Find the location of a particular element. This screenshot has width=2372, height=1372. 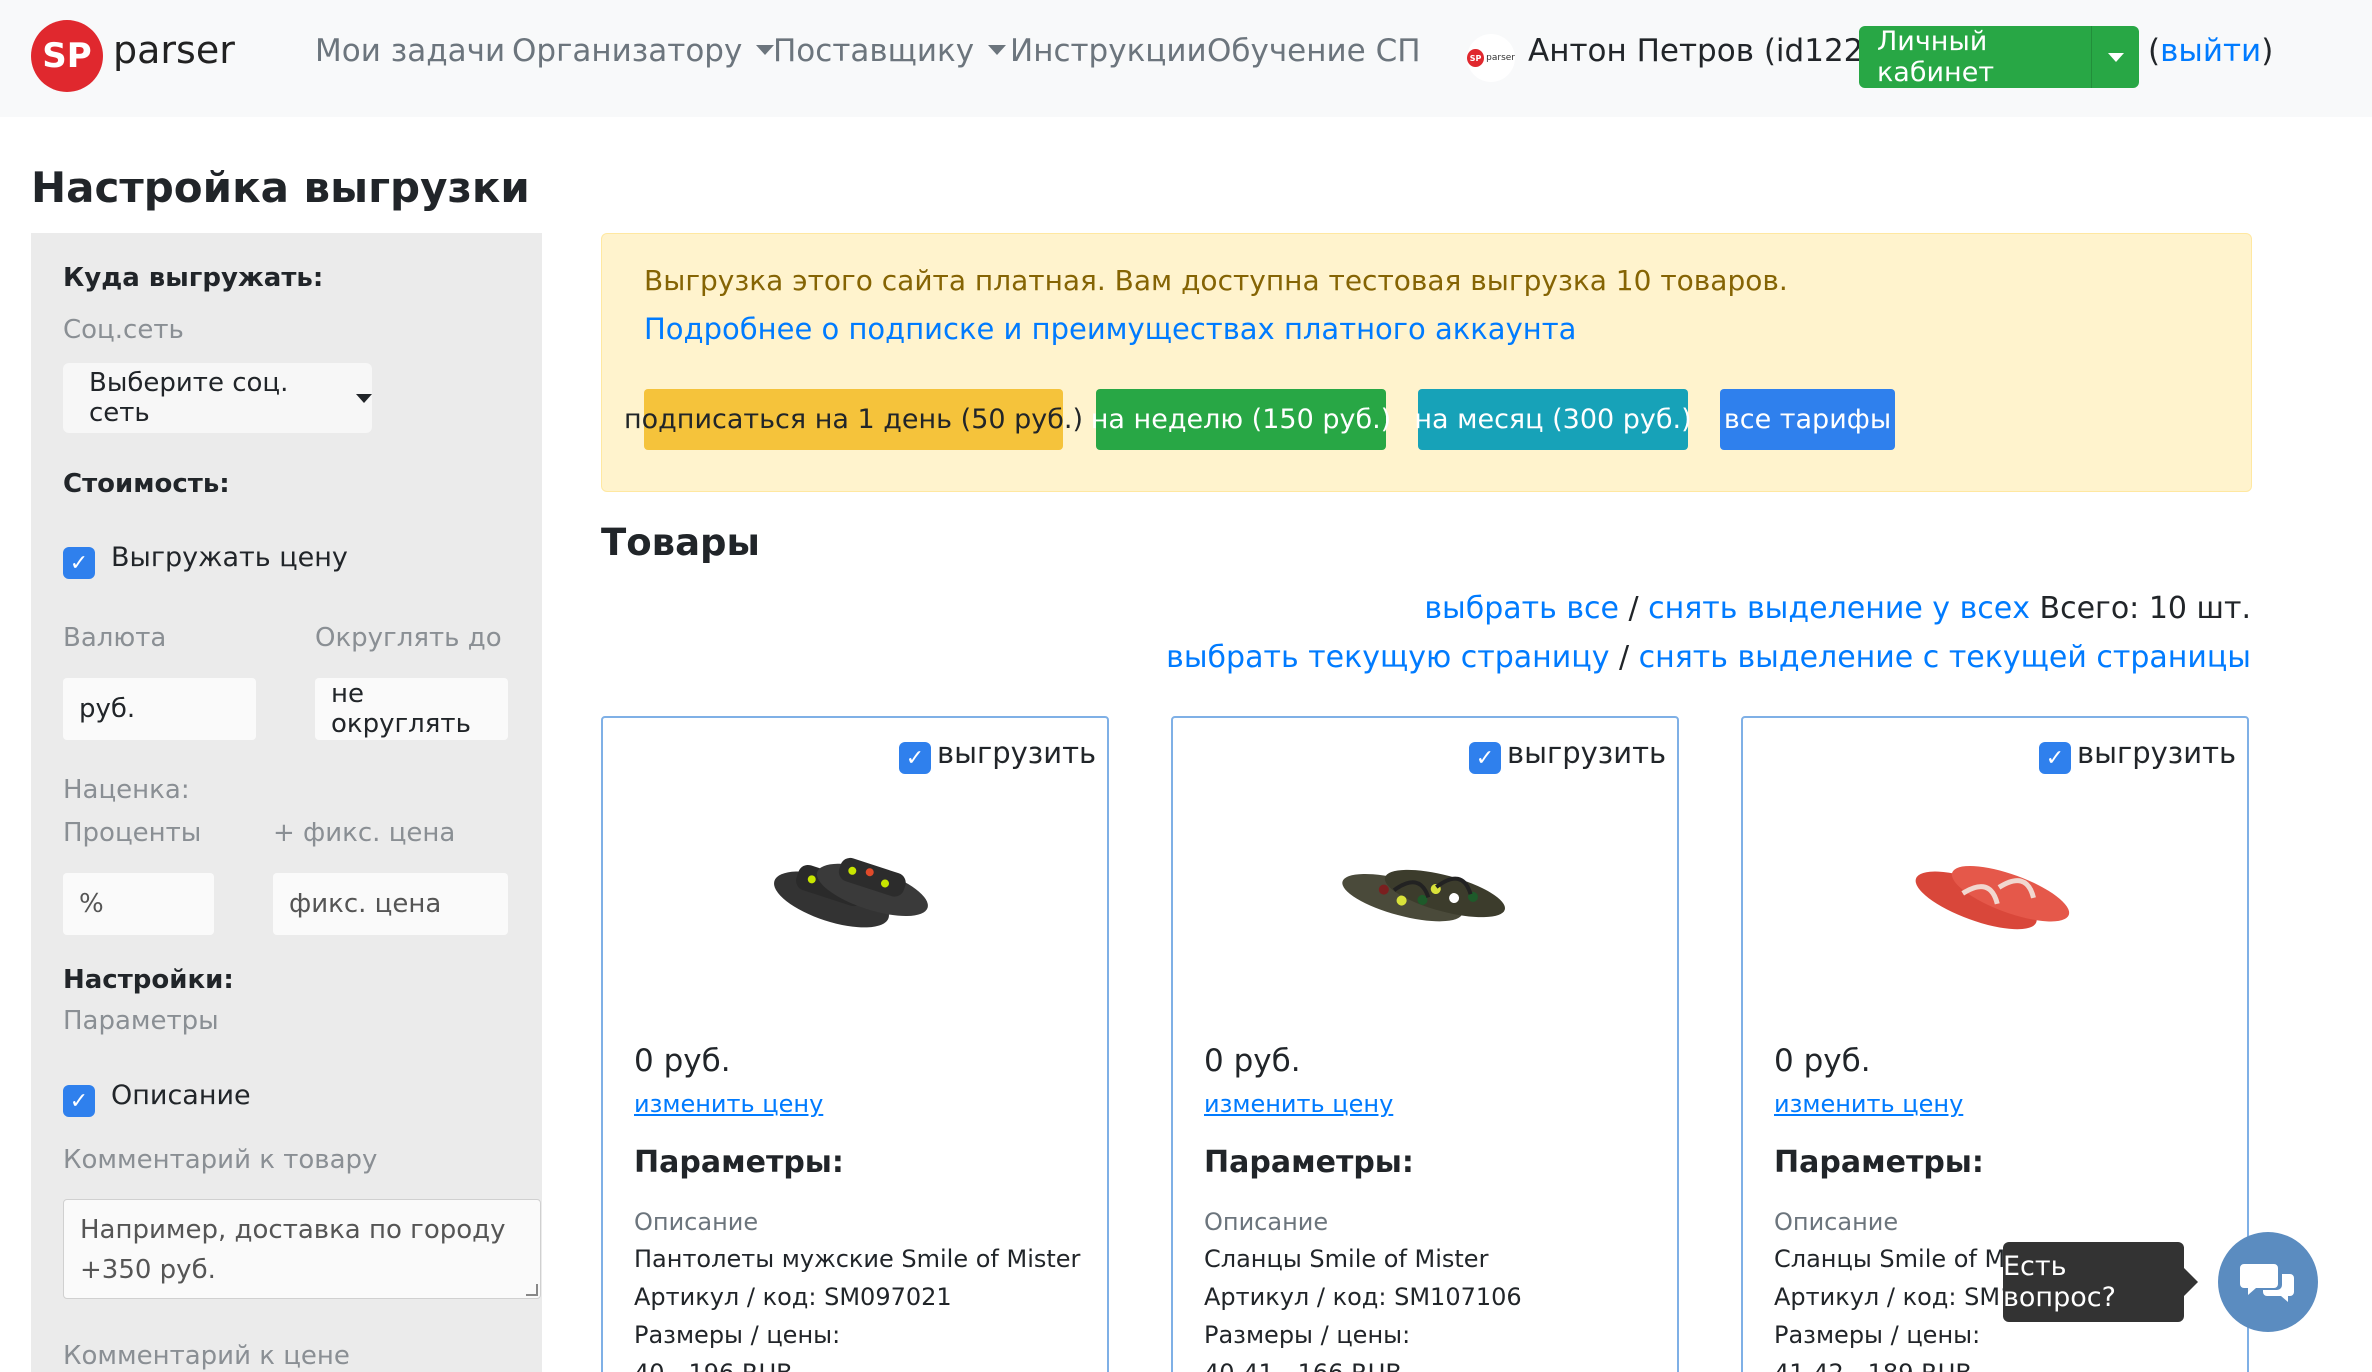

nav-organizer-label: Организатору is located at coordinates (627, 51).